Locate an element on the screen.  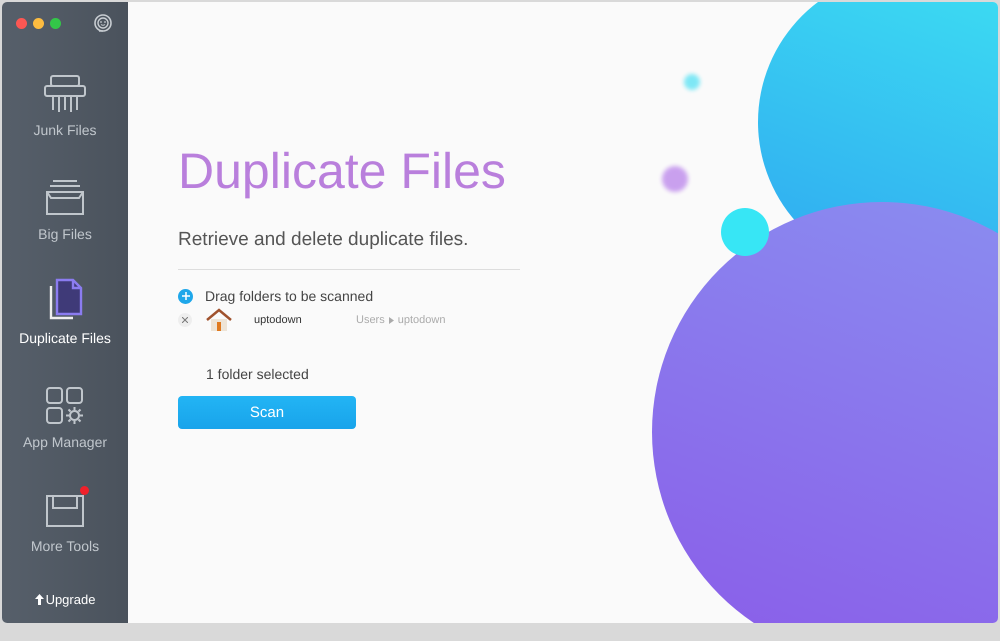
smiley-headset-icon is located at coordinates (103, 23).